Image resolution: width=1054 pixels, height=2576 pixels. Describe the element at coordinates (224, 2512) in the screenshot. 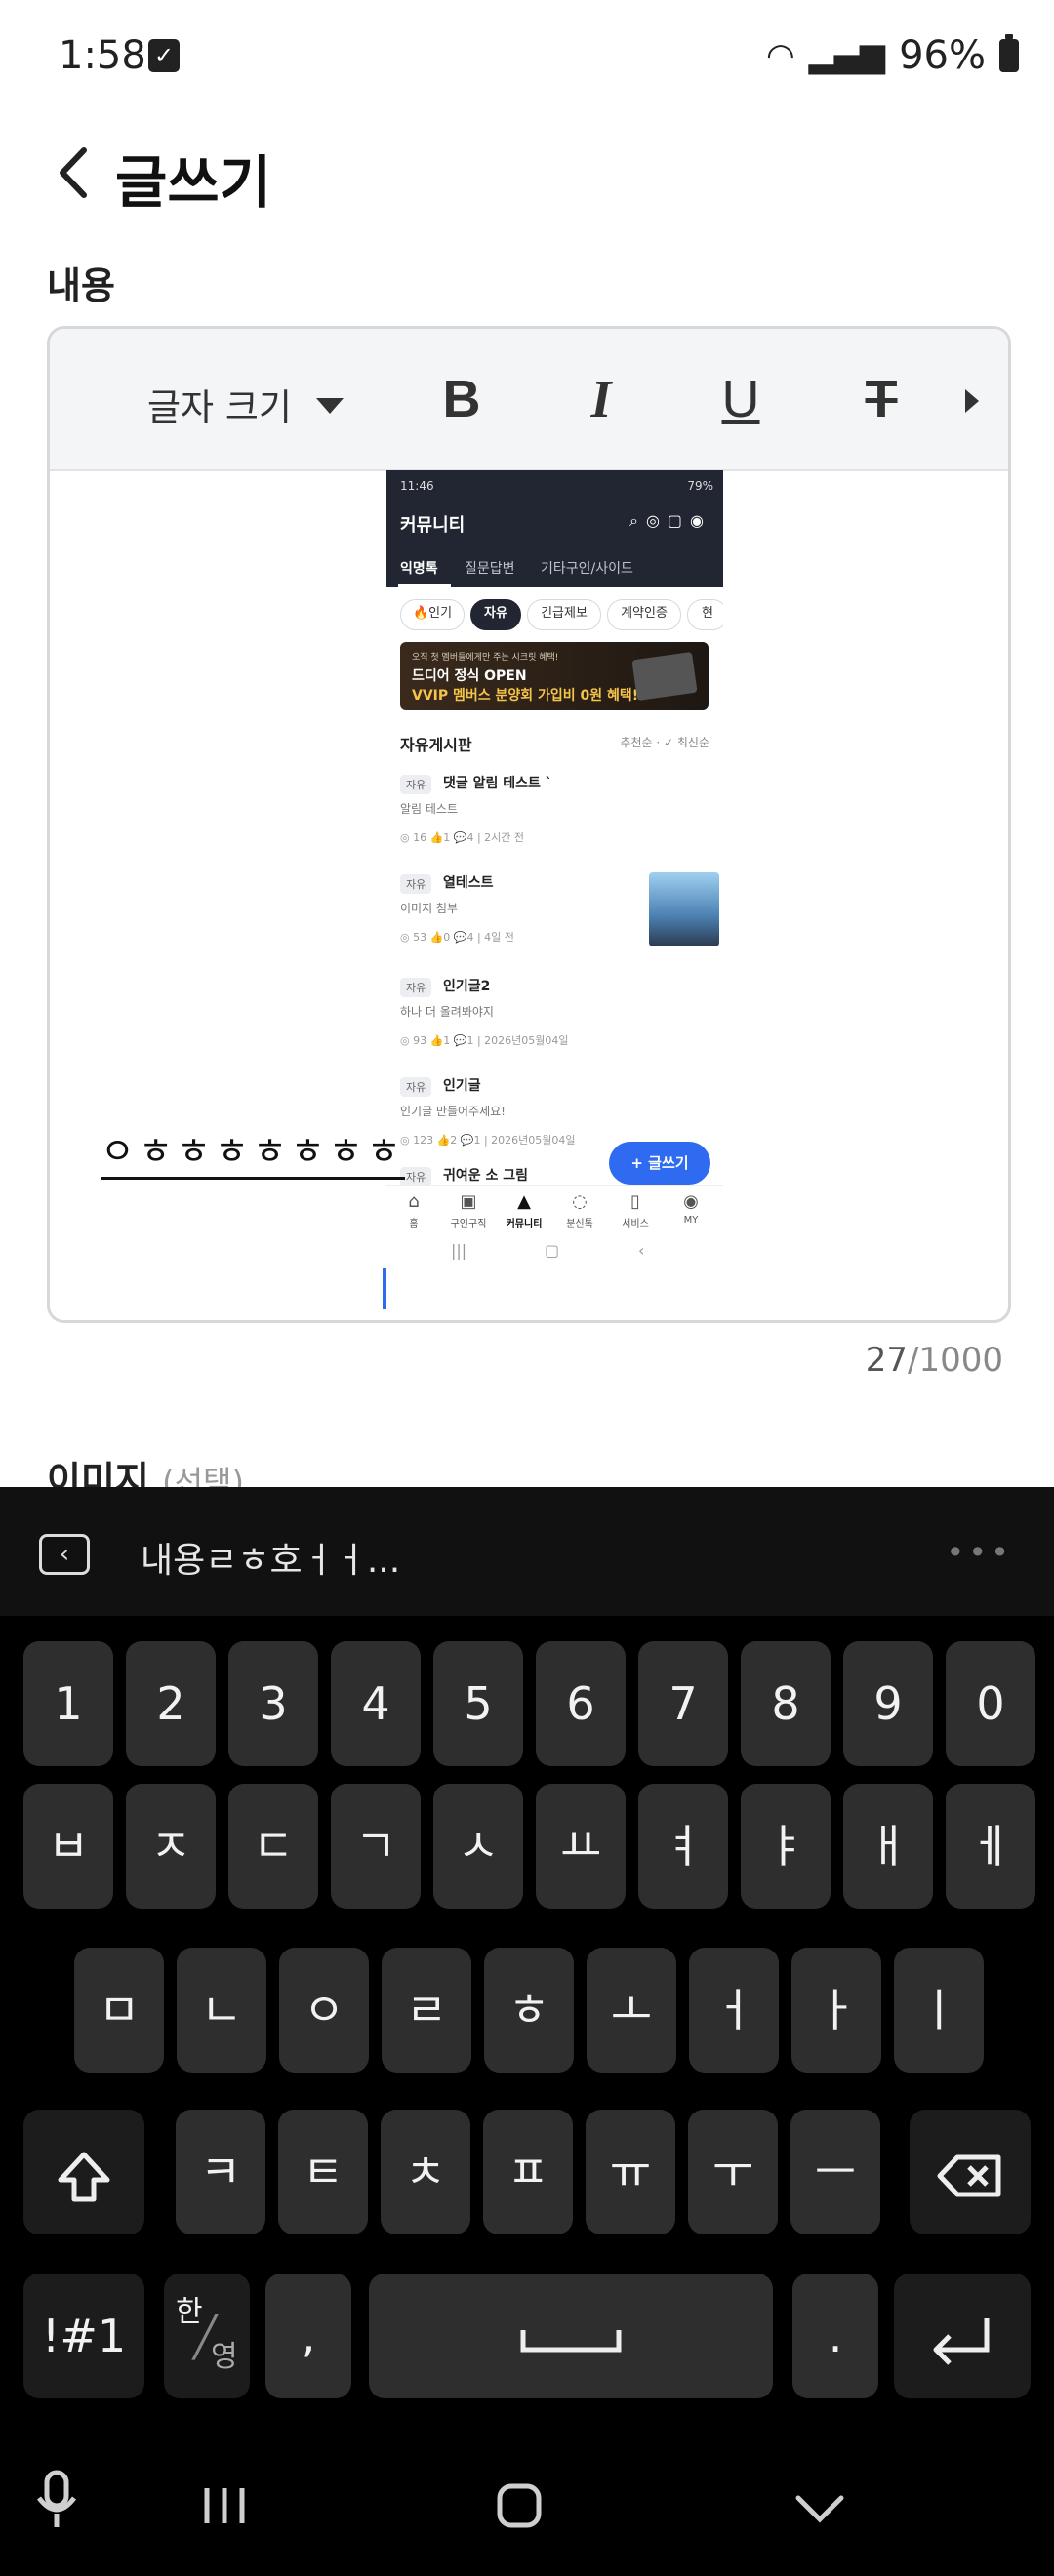

I see `recents-icon` at that location.